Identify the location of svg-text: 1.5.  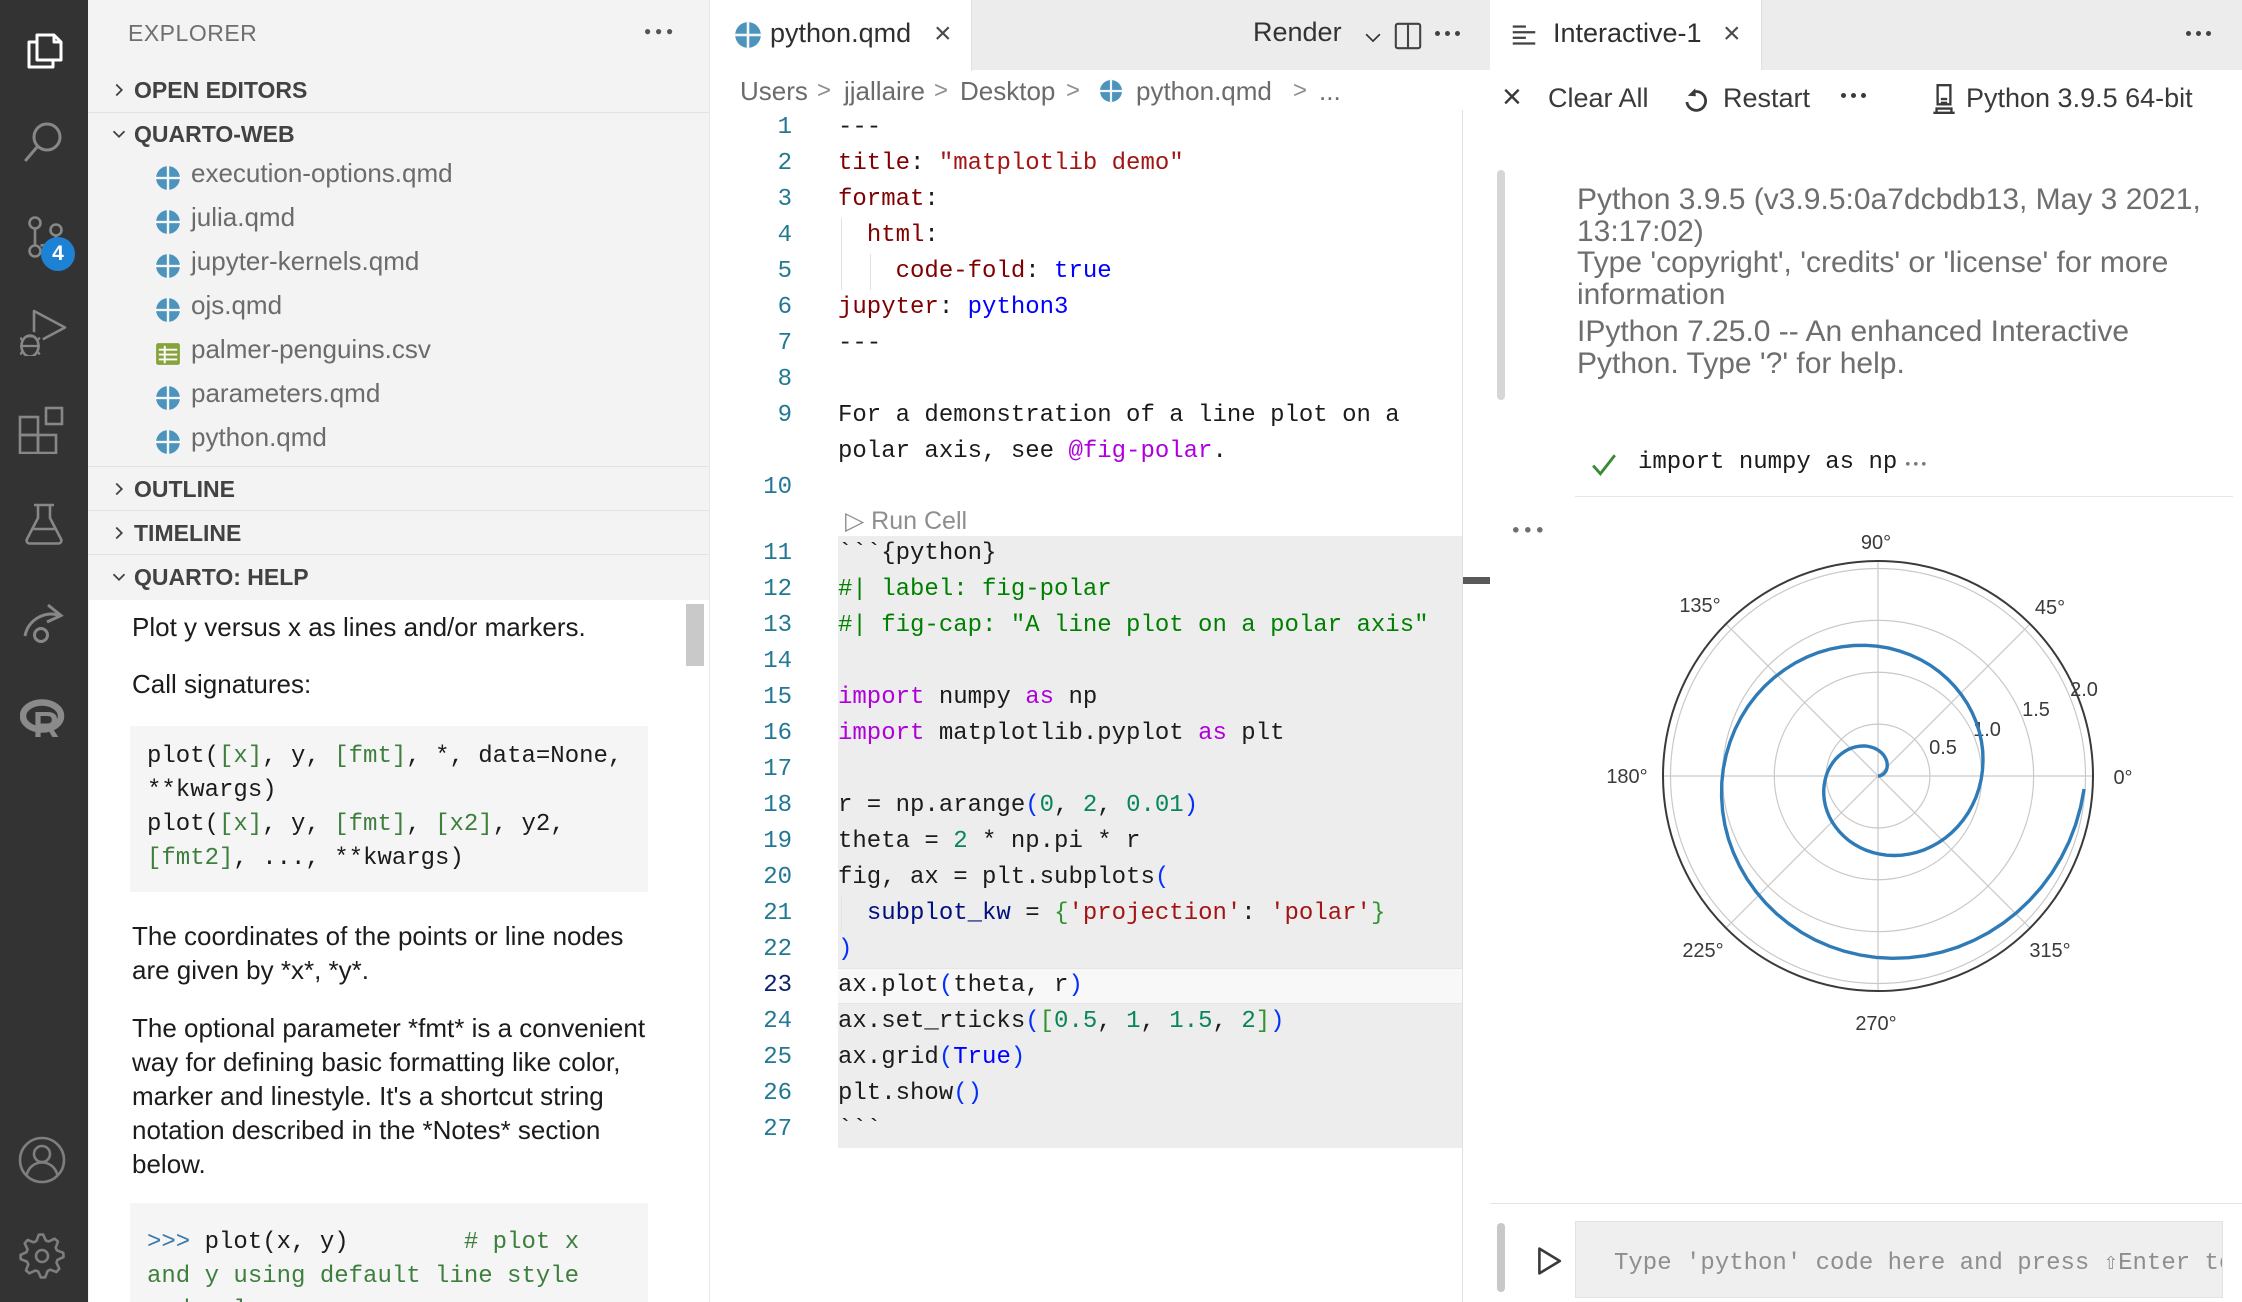
(2036, 710).